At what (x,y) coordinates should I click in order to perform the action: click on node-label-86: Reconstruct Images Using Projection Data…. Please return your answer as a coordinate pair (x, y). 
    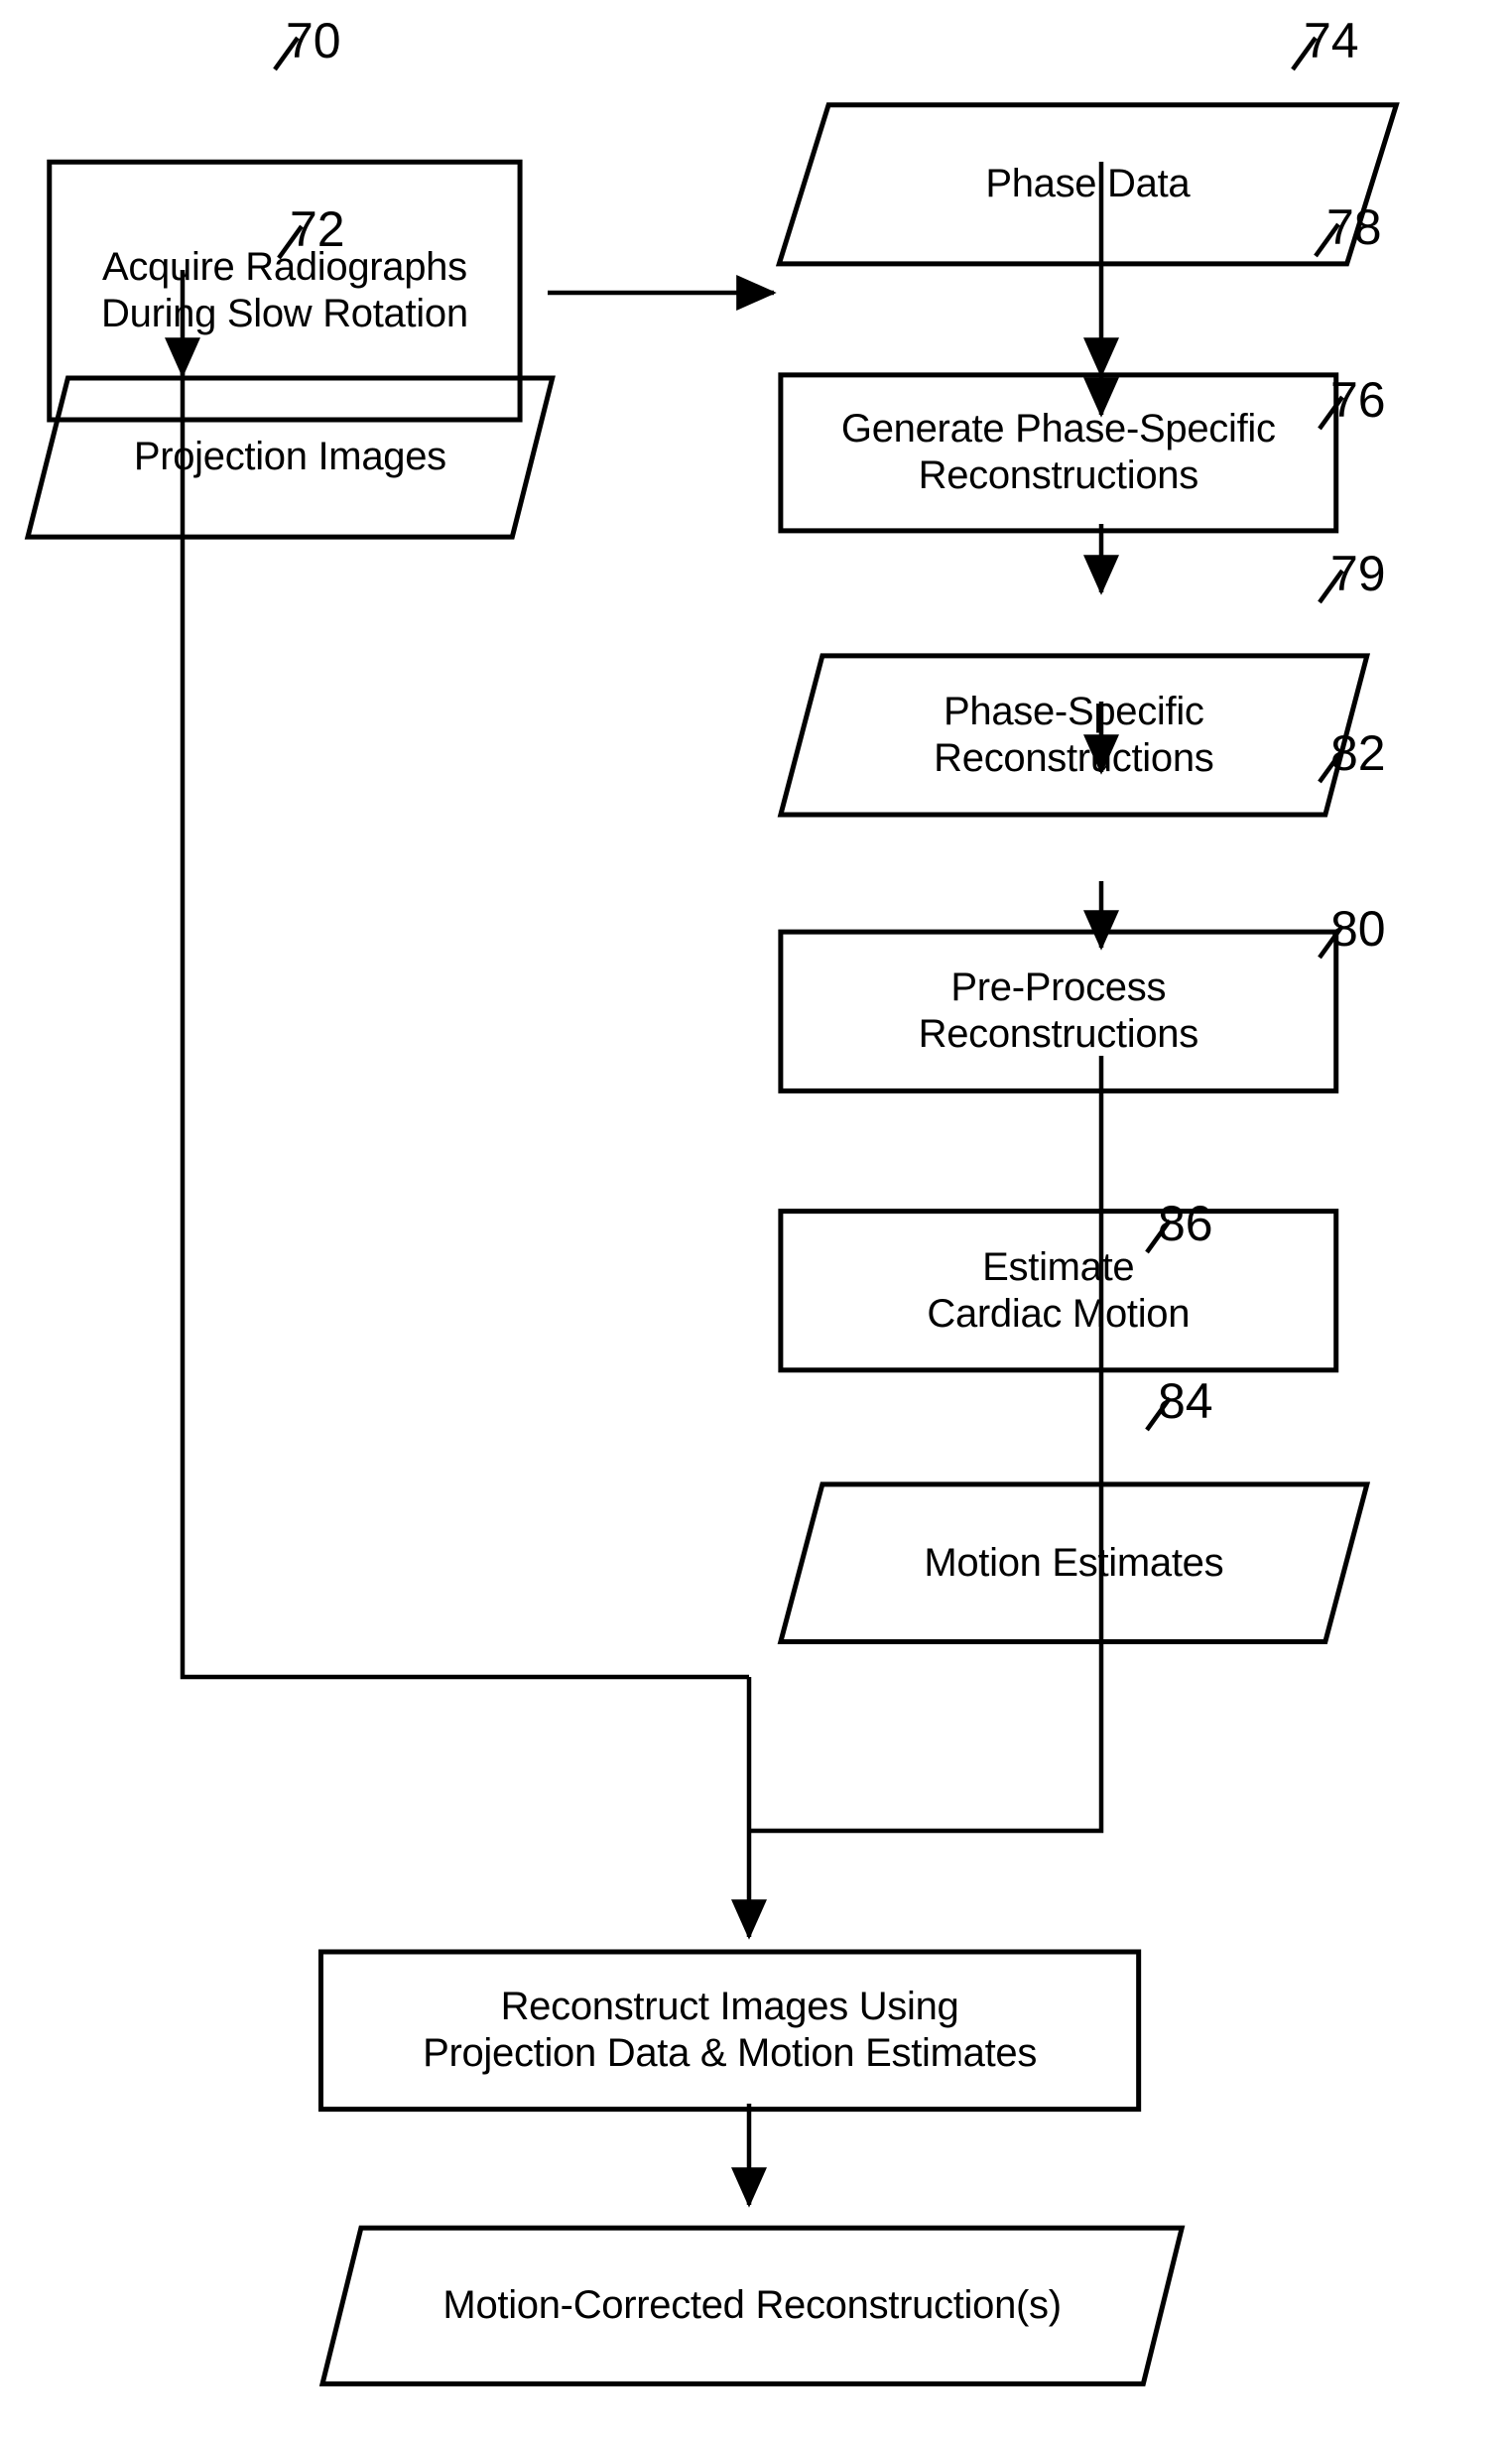
    Looking at the image, I should click on (730, 2030).